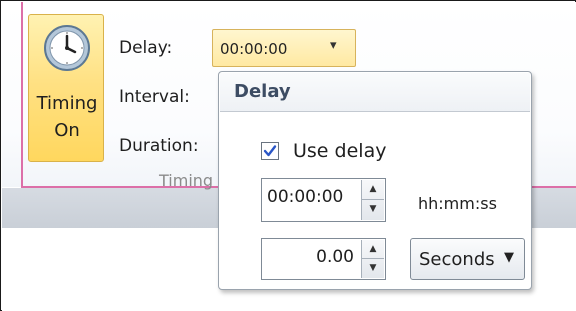 The width and height of the screenshot is (576, 311). I want to click on use-delay-checkbox, so click(270, 151).